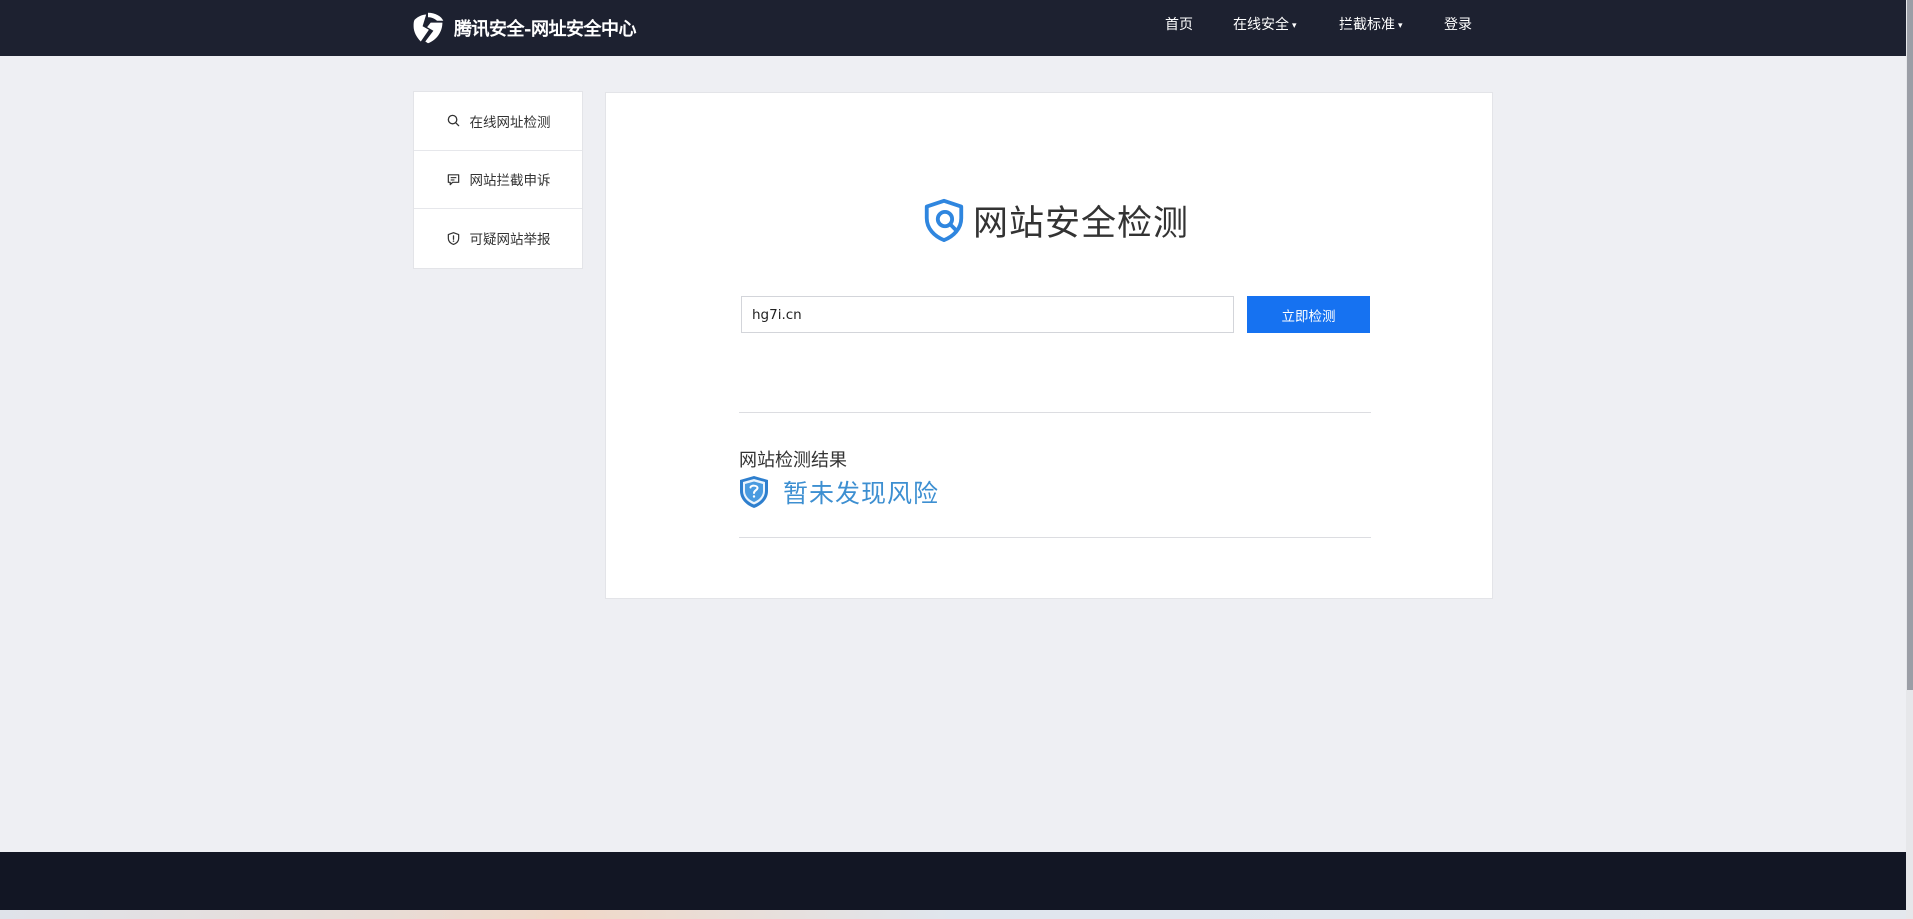  What do you see at coordinates (956, 28) in the screenshot?
I see `top-navbar: 腾讯安全-网址安全中心 首页 在线安全 ▾ 拦截标准 ▾ 登录` at bounding box center [956, 28].